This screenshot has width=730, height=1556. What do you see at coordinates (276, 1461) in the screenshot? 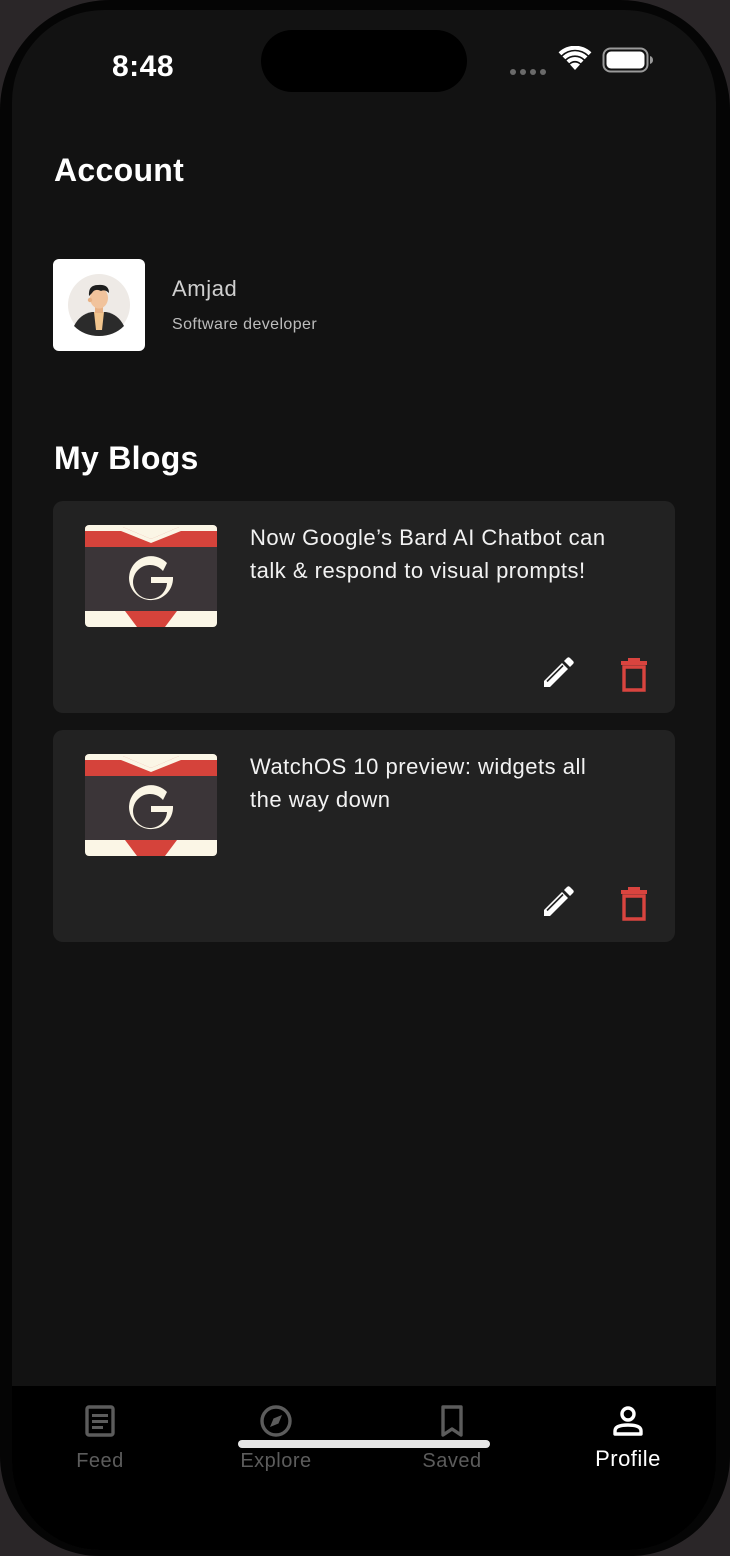
I see `nav-label: Explore` at bounding box center [276, 1461].